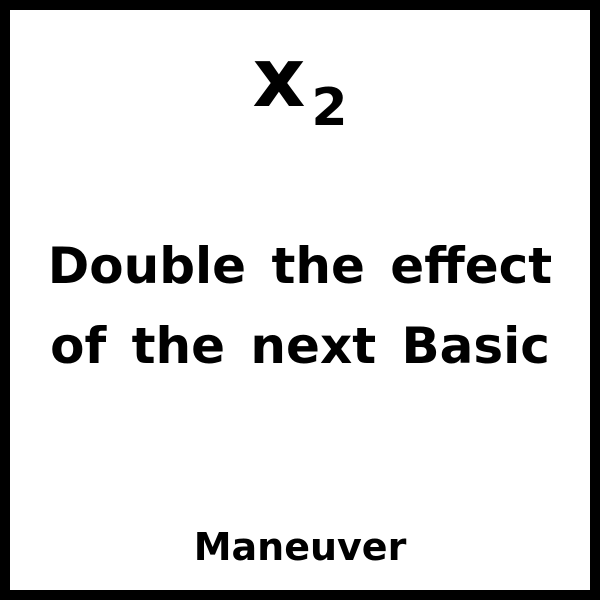 The width and height of the screenshot is (600, 600). I want to click on card-type-label: Maneuver, so click(300, 547).